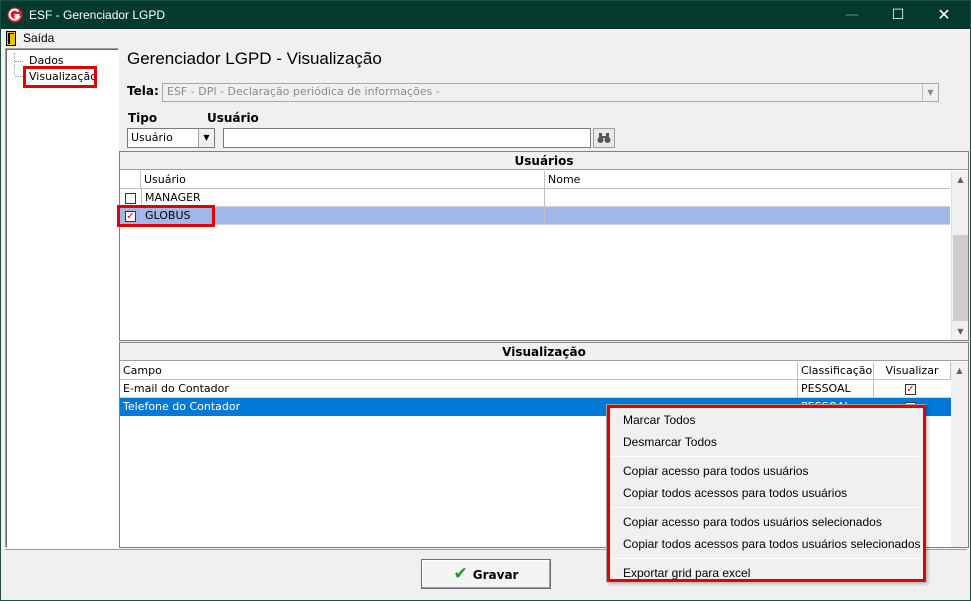  Describe the element at coordinates (343, 180) in the screenshot. I see `column-header-usuario: Usuário` at that location.